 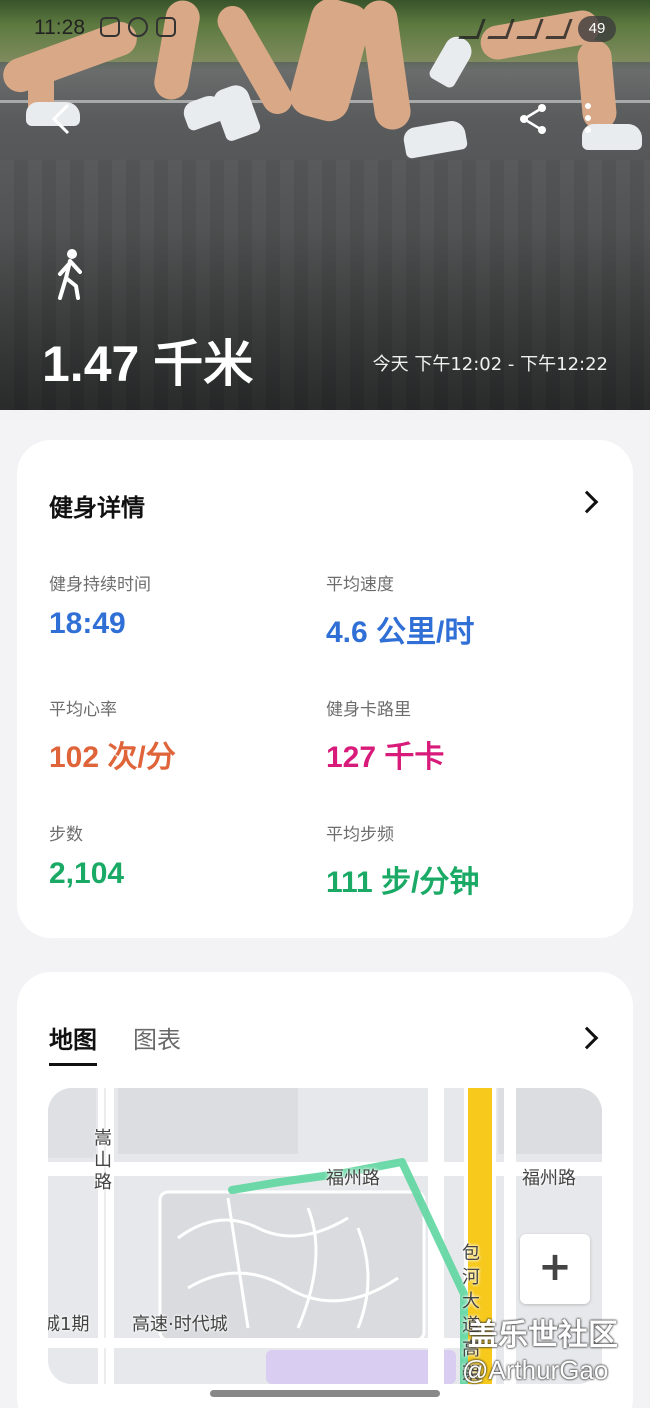 I want to click on signal-icon, so click(x=530, y=29).